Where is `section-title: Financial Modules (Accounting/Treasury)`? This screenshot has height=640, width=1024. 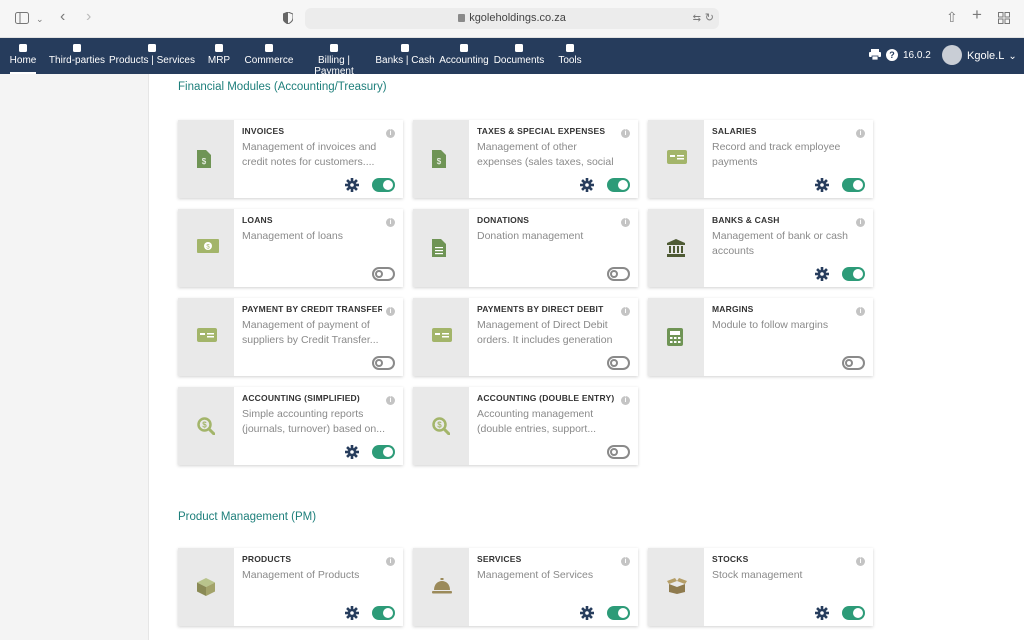
section-title: Financial Modules (Accounting/Treasury) is located at coordinates (282, 87).